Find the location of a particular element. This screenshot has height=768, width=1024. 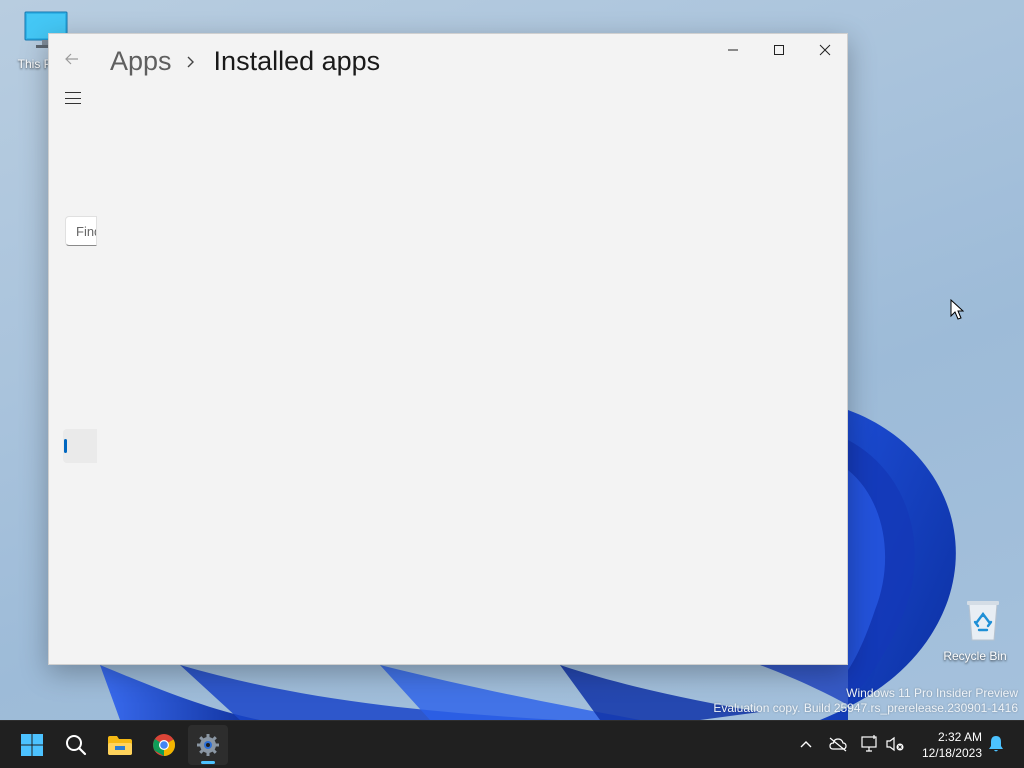

search-placeholder: Find is located at coordinates (86, 231).